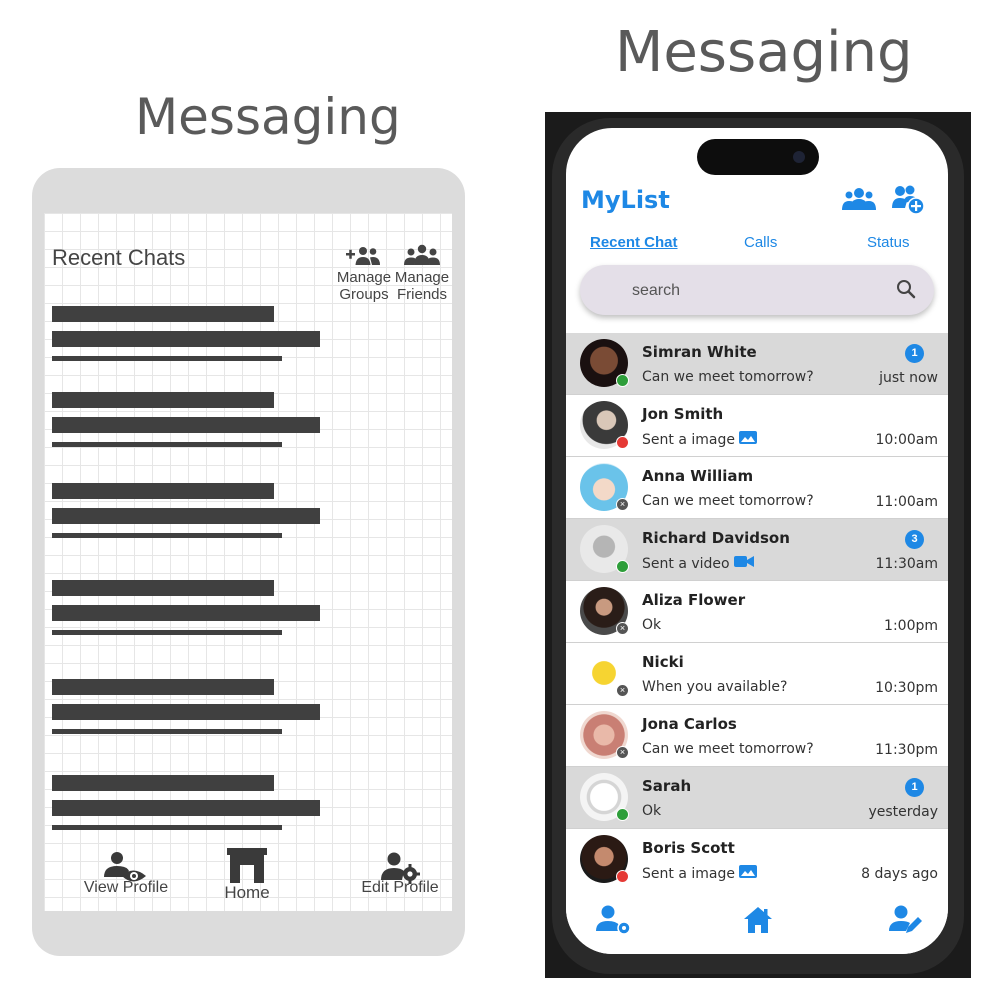 The image size is (1000, 1000). Describe the element at coordinates (663, 662) in the screenshot. I see `contact-name: Nicki` at that location.